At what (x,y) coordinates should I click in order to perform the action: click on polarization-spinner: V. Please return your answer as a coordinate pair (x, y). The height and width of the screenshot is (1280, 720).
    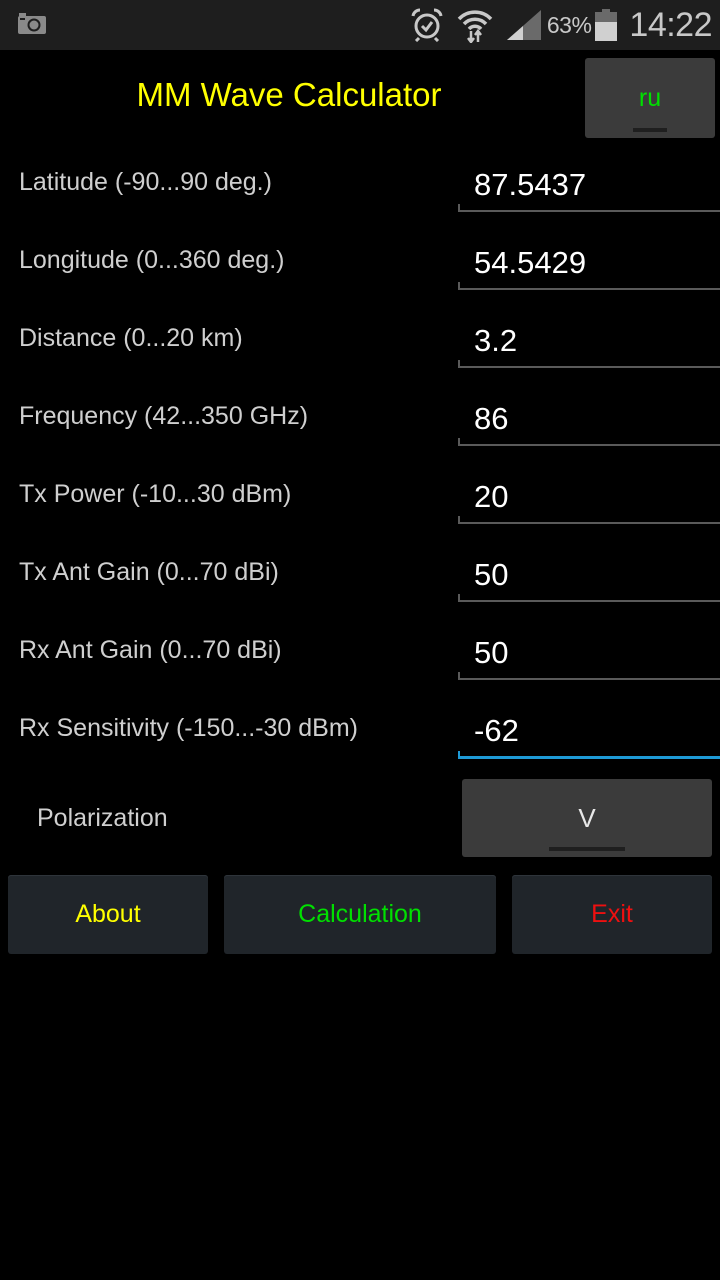
    Looking at the image, I should click on (587, 818).